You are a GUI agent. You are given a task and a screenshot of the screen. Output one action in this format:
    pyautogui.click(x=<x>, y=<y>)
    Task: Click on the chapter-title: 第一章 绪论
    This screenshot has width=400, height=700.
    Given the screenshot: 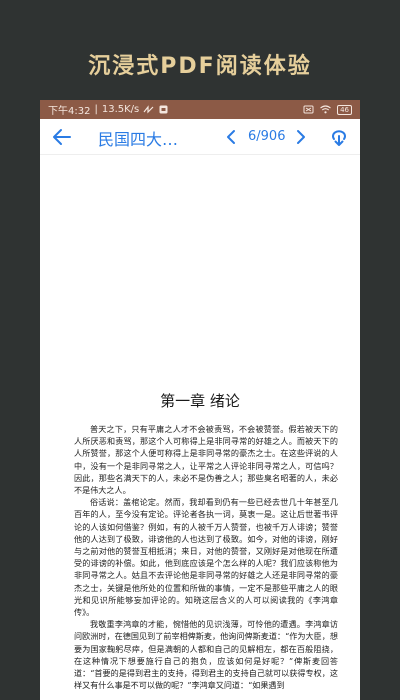 What is the action you would take?
    pyautogui.click(x=200, y=401)
    